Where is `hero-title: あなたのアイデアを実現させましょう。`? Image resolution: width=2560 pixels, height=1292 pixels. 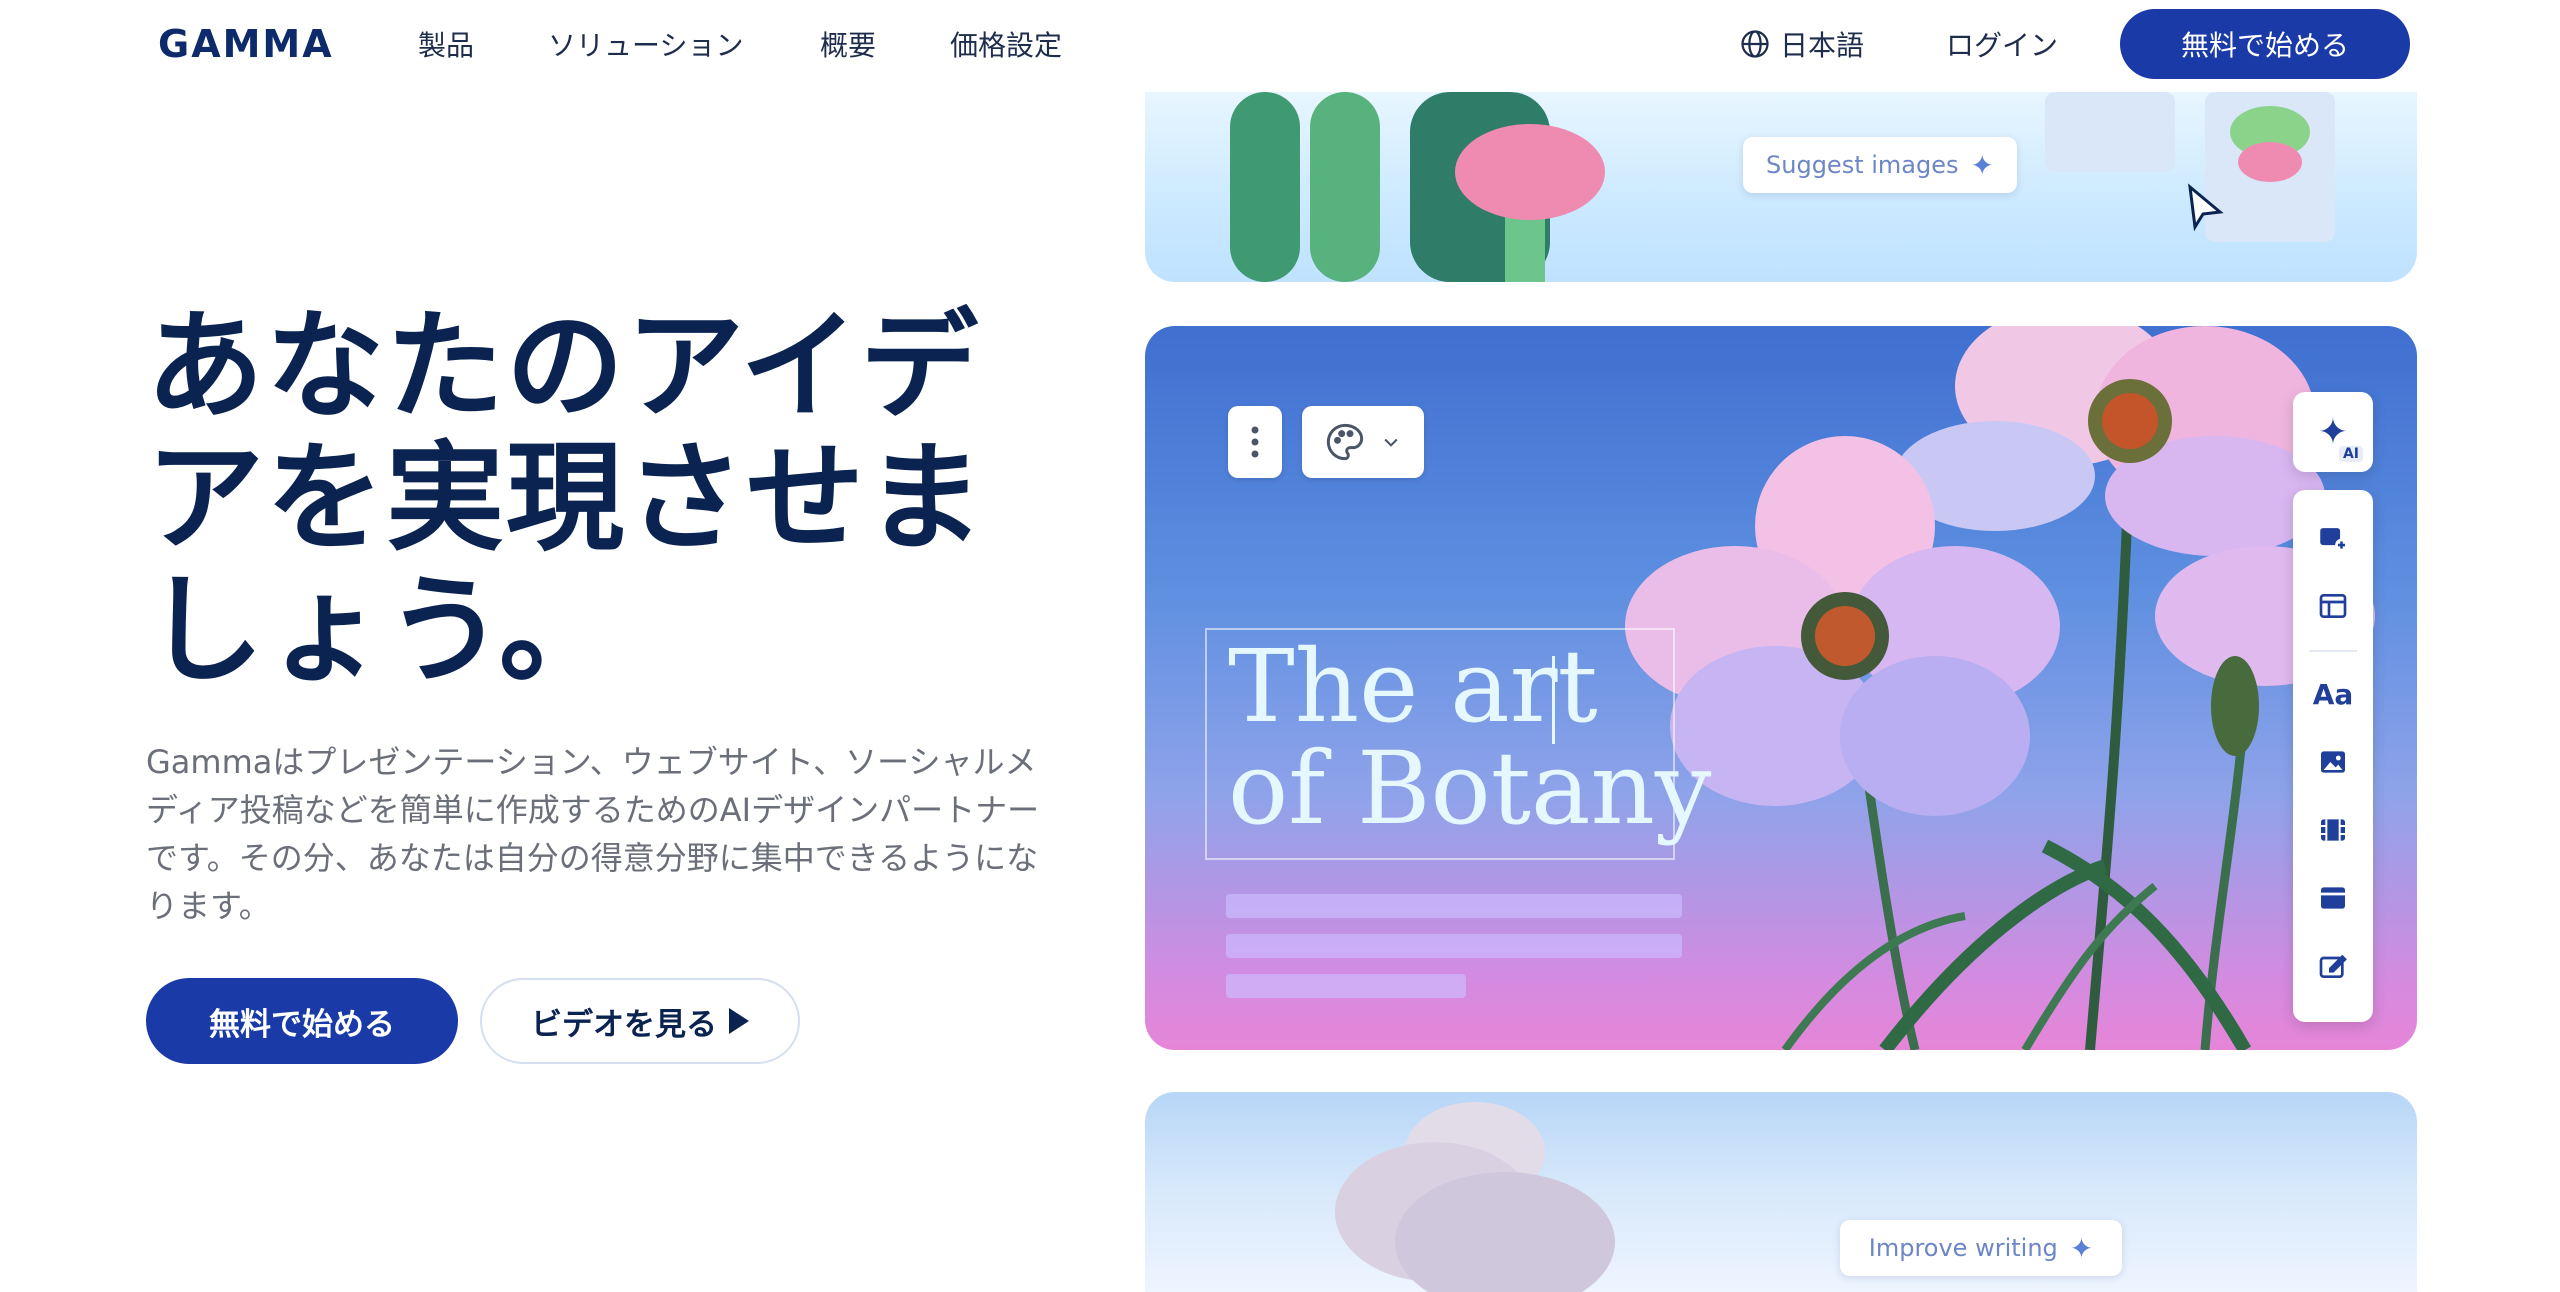
hero-title: あなたのアイデアを実現させましょう。 is located at coordinates (566, 498).